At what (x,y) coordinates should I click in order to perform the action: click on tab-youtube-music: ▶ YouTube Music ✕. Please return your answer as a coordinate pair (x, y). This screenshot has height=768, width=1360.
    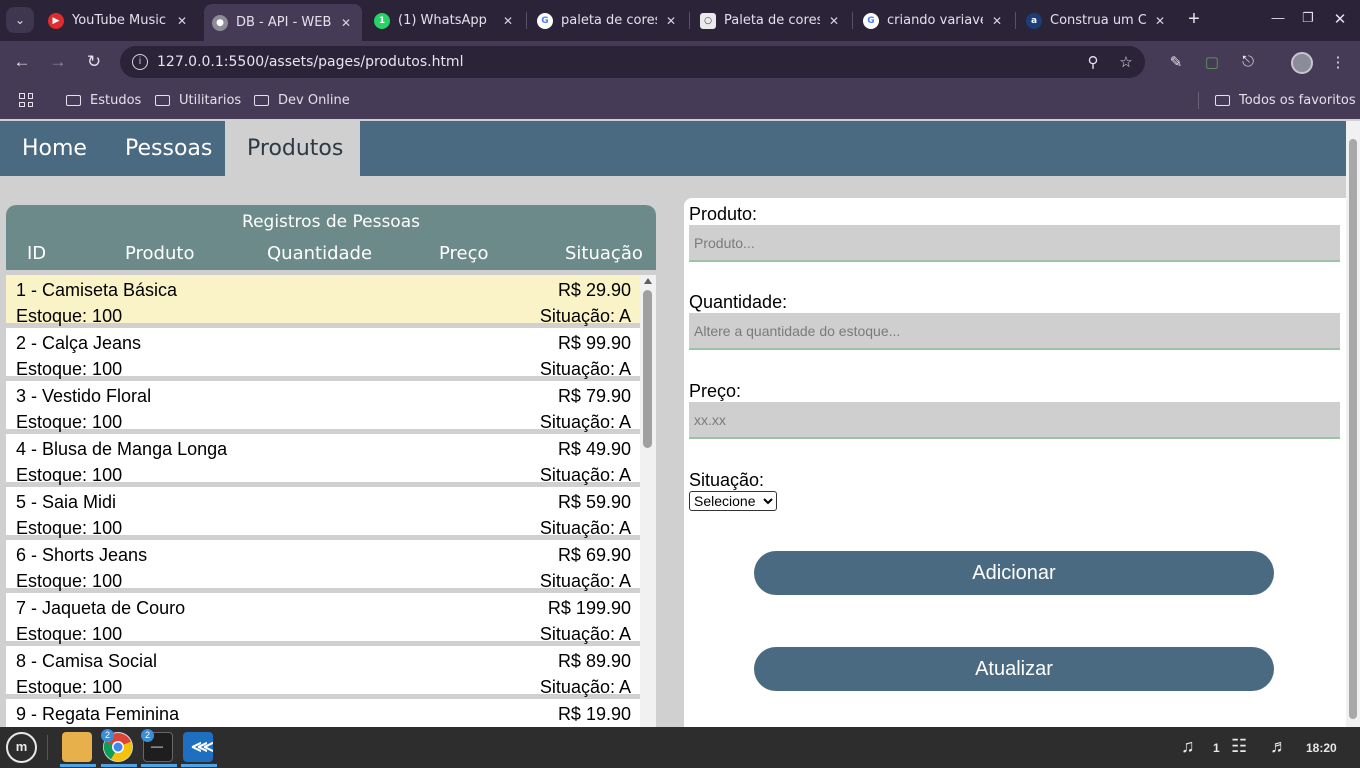
    Looking at the image, I should click on (119, 20).